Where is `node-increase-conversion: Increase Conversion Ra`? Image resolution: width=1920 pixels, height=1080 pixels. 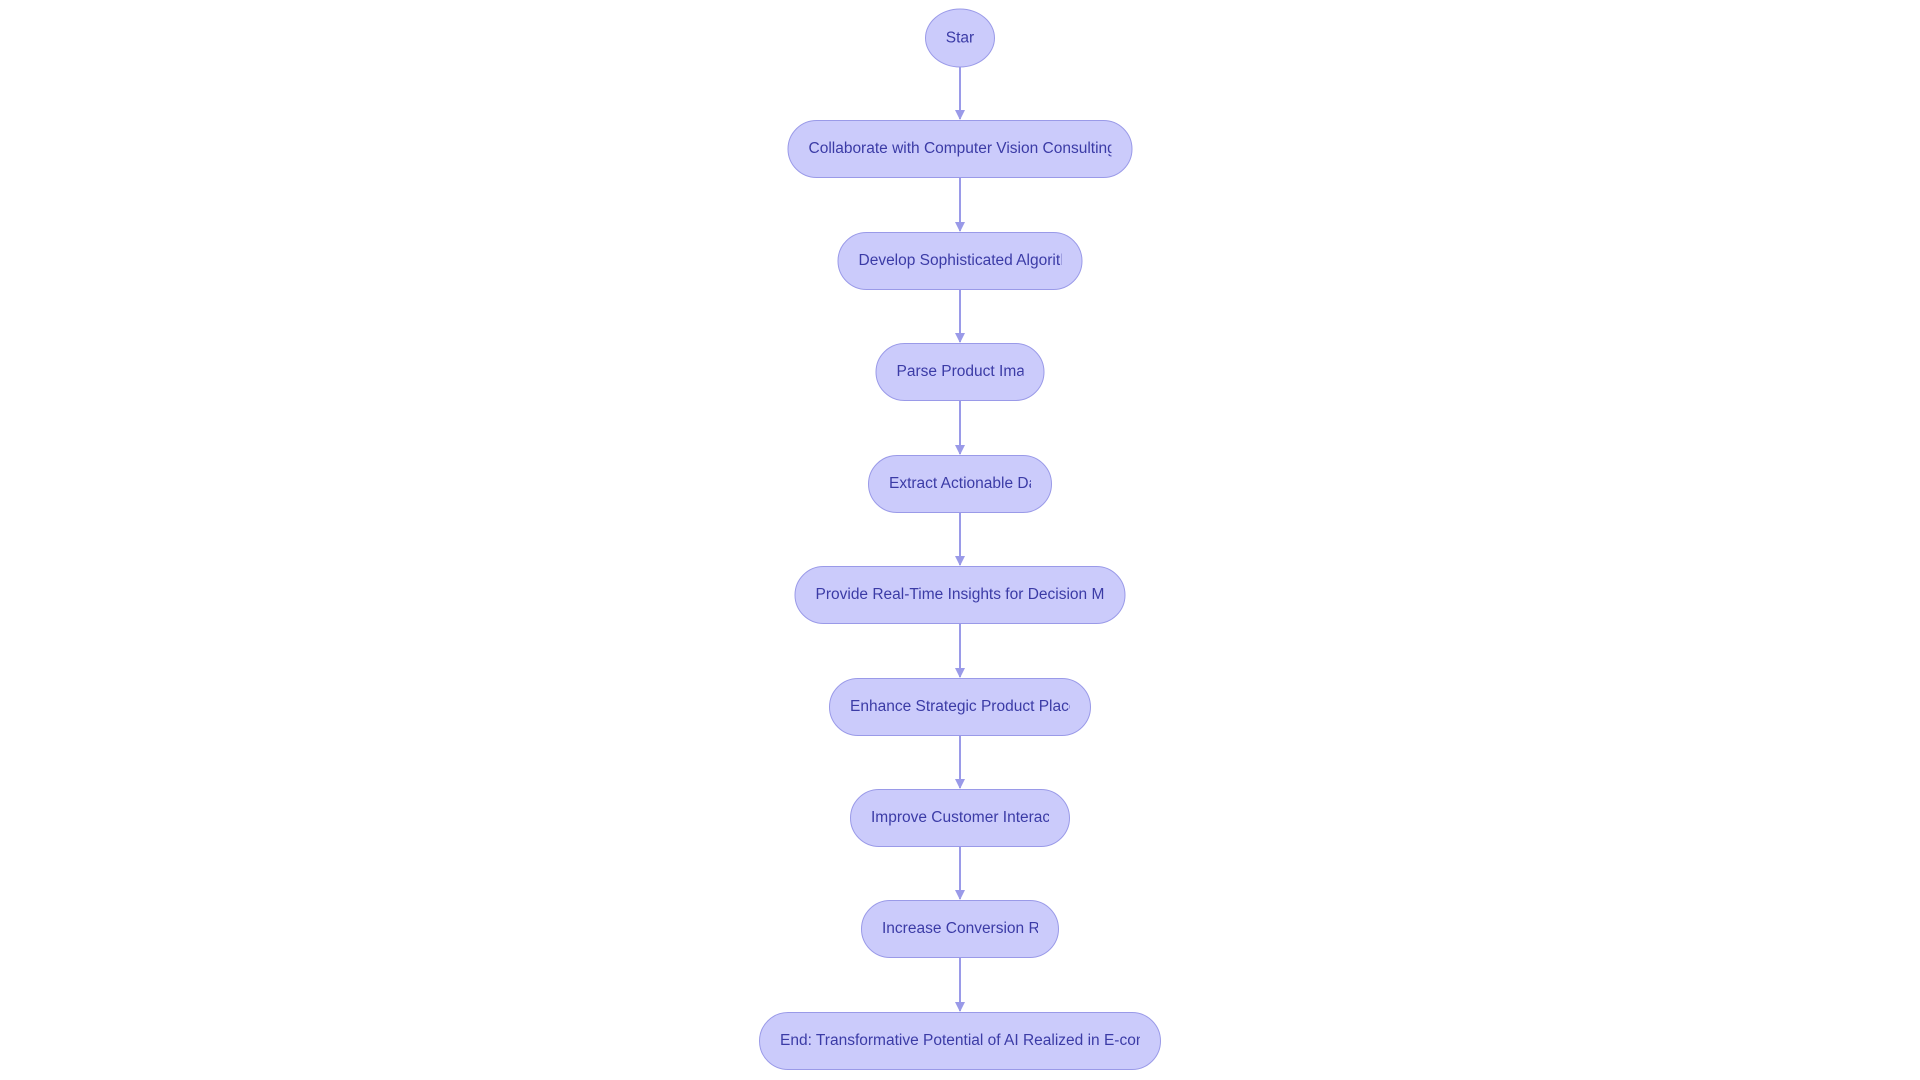 node-increase-conversion: Increase Conversion Ra is located at coordinates (960, 929).